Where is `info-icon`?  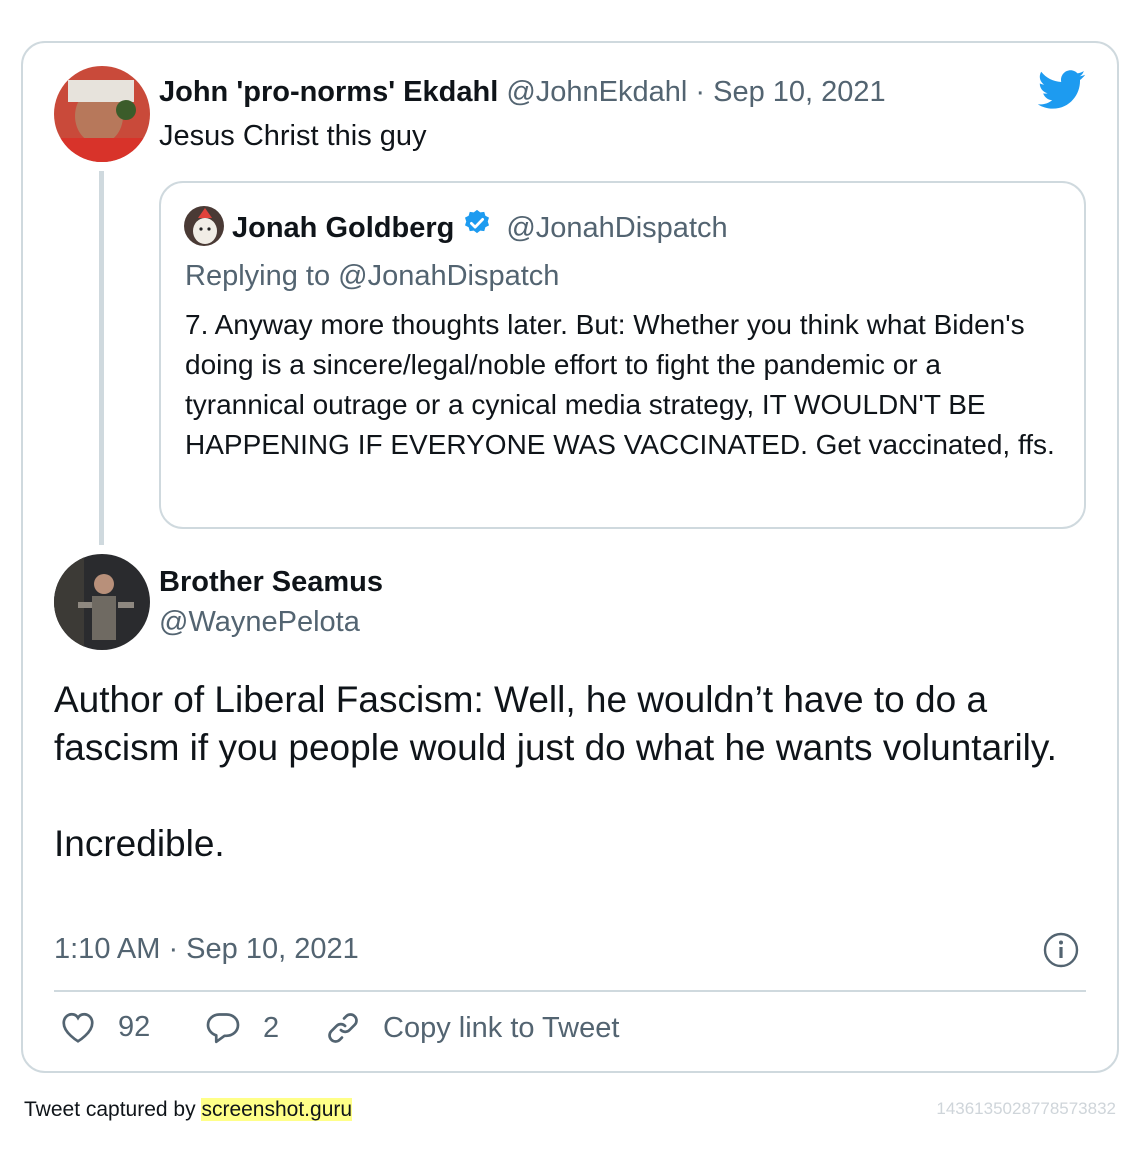
info-icon is located at coordinates (1061, 952).